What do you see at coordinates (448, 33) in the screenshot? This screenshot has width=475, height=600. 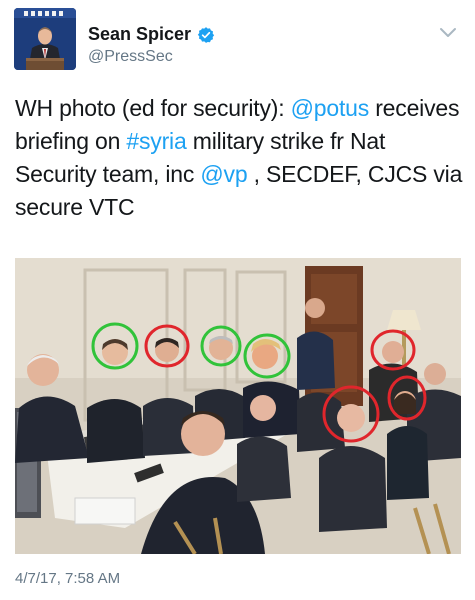 I see `chevron-down-icon` at bounding box center [448, 33].